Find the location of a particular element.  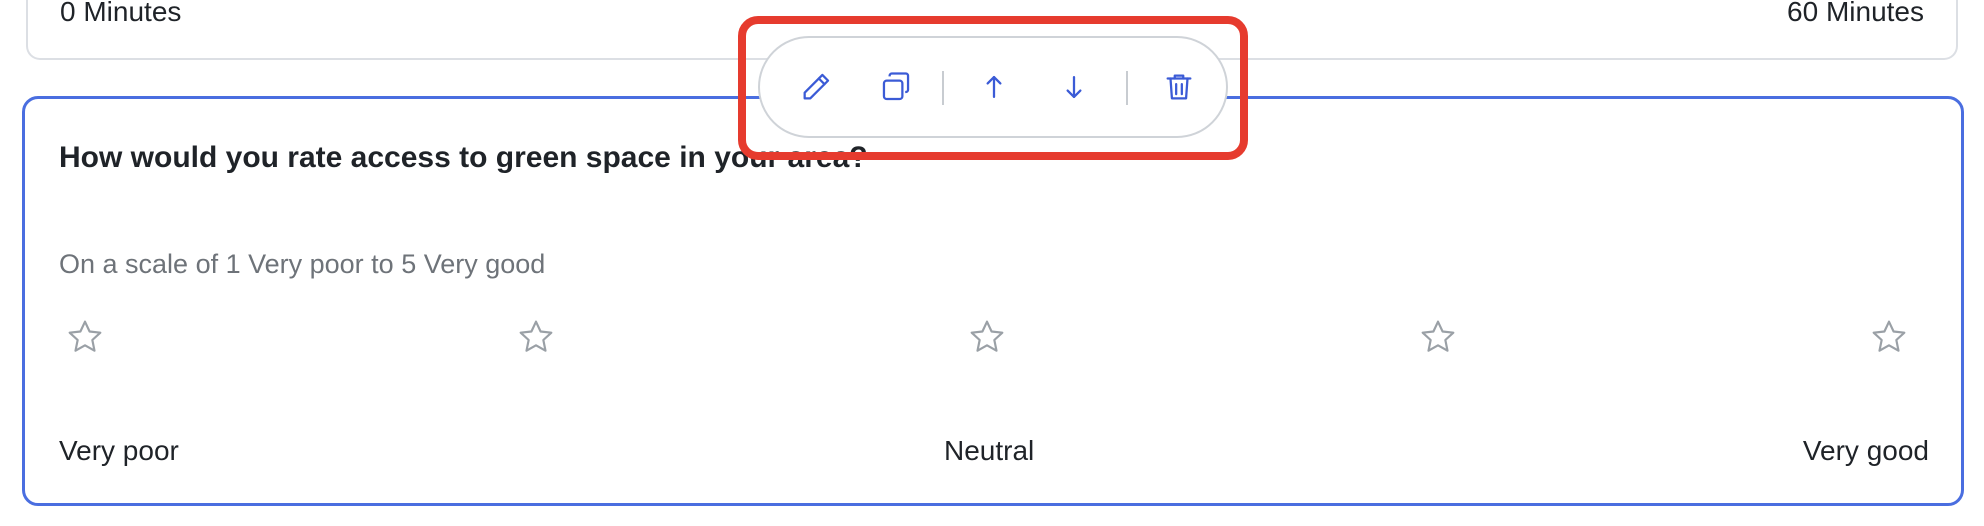

duplicate-button is located at coordinates (896, 87).